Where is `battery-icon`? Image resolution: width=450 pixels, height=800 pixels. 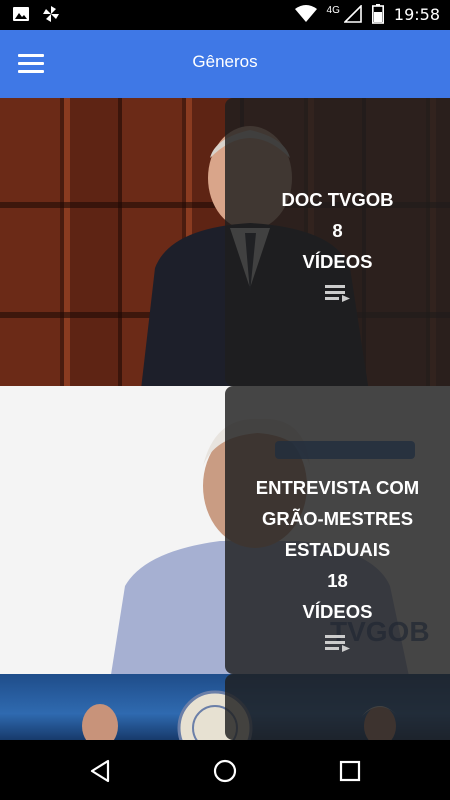
battery-icon is located at coordinates (377, 14).